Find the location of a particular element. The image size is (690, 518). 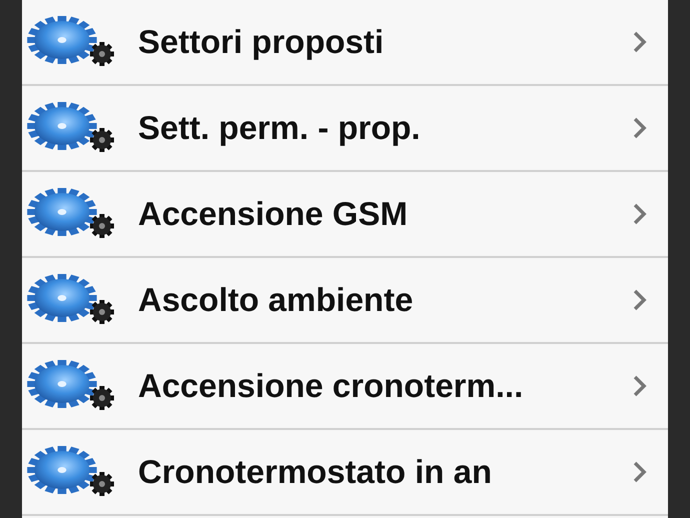

menu-label: Settori proposti is located at coordinates (261, 42).